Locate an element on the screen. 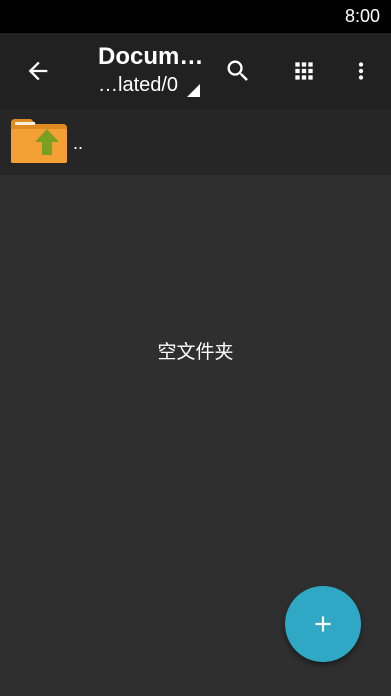 This screenshot has height=696, width=391. folder-up-icon is located at coordinates (39, 141).